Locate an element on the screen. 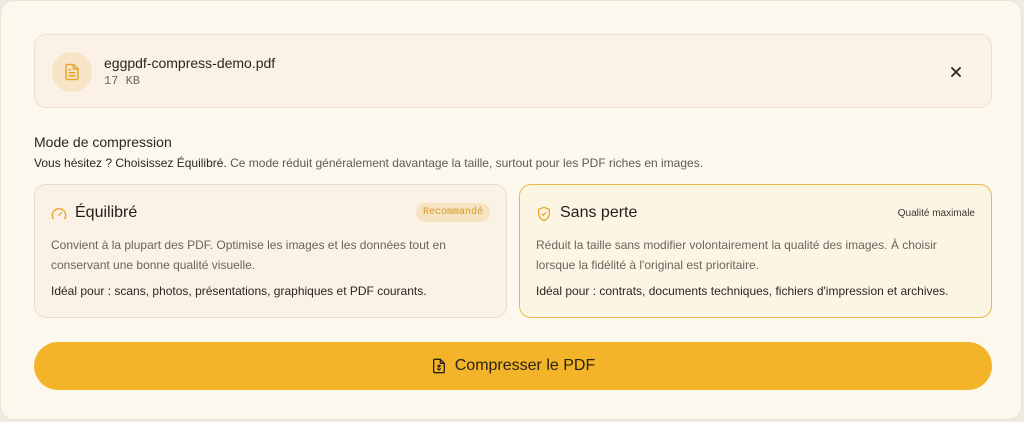  mode-title-balanced: Équilibré is located at coordinates (106, 212).